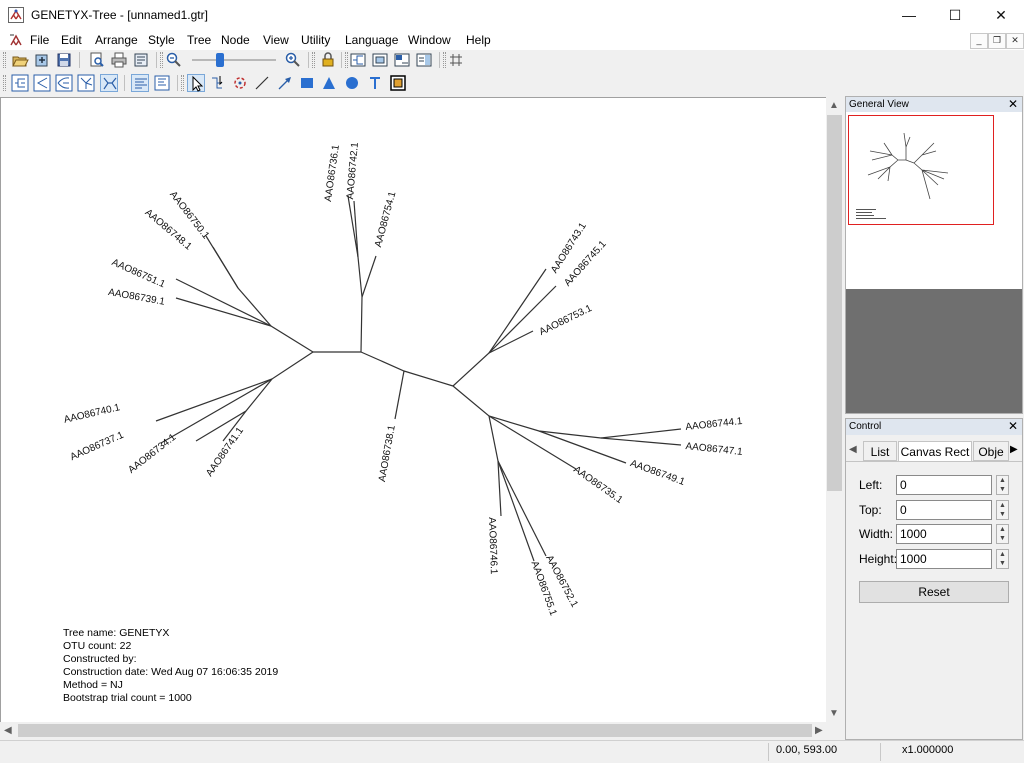  What do you see at coordinates (934, 105) in the screenshot?
I see `general-view-header: General View` at bounding box center [934, 105].